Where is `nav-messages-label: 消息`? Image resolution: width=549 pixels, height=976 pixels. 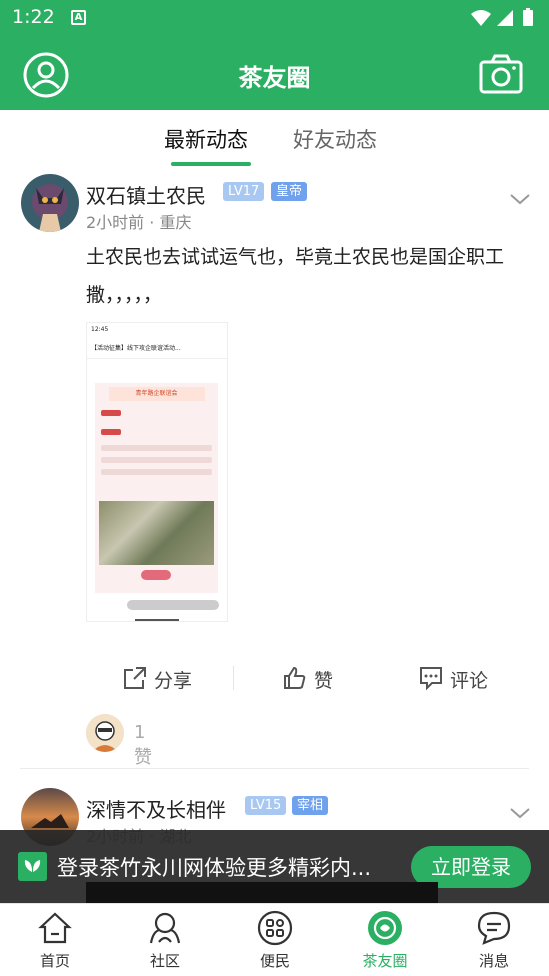
nav-messages-label: 消息 is located at coordinates (493, 961).